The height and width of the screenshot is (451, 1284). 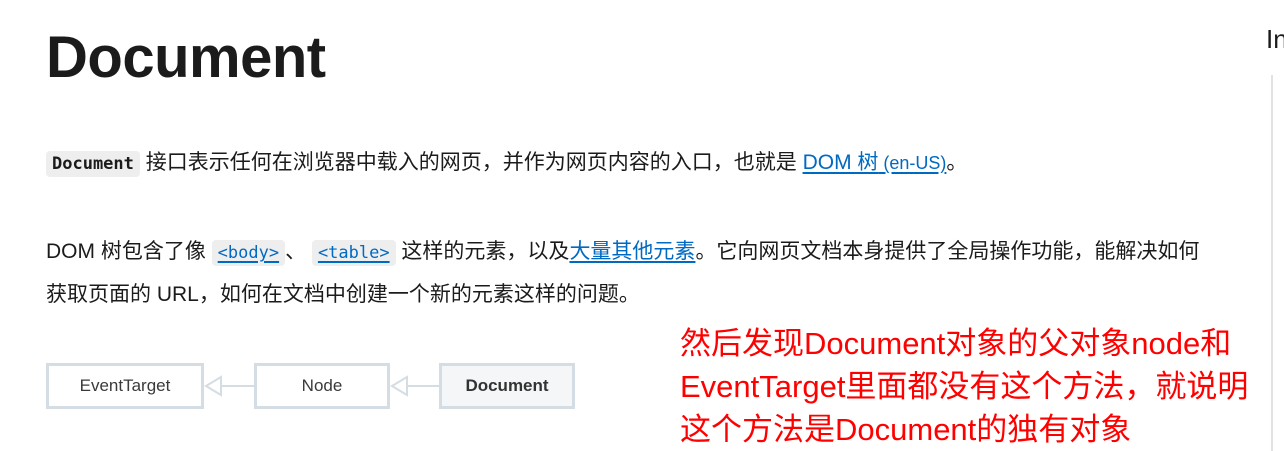 I want to click on intro-period: 。, so click(x=957, y=162).